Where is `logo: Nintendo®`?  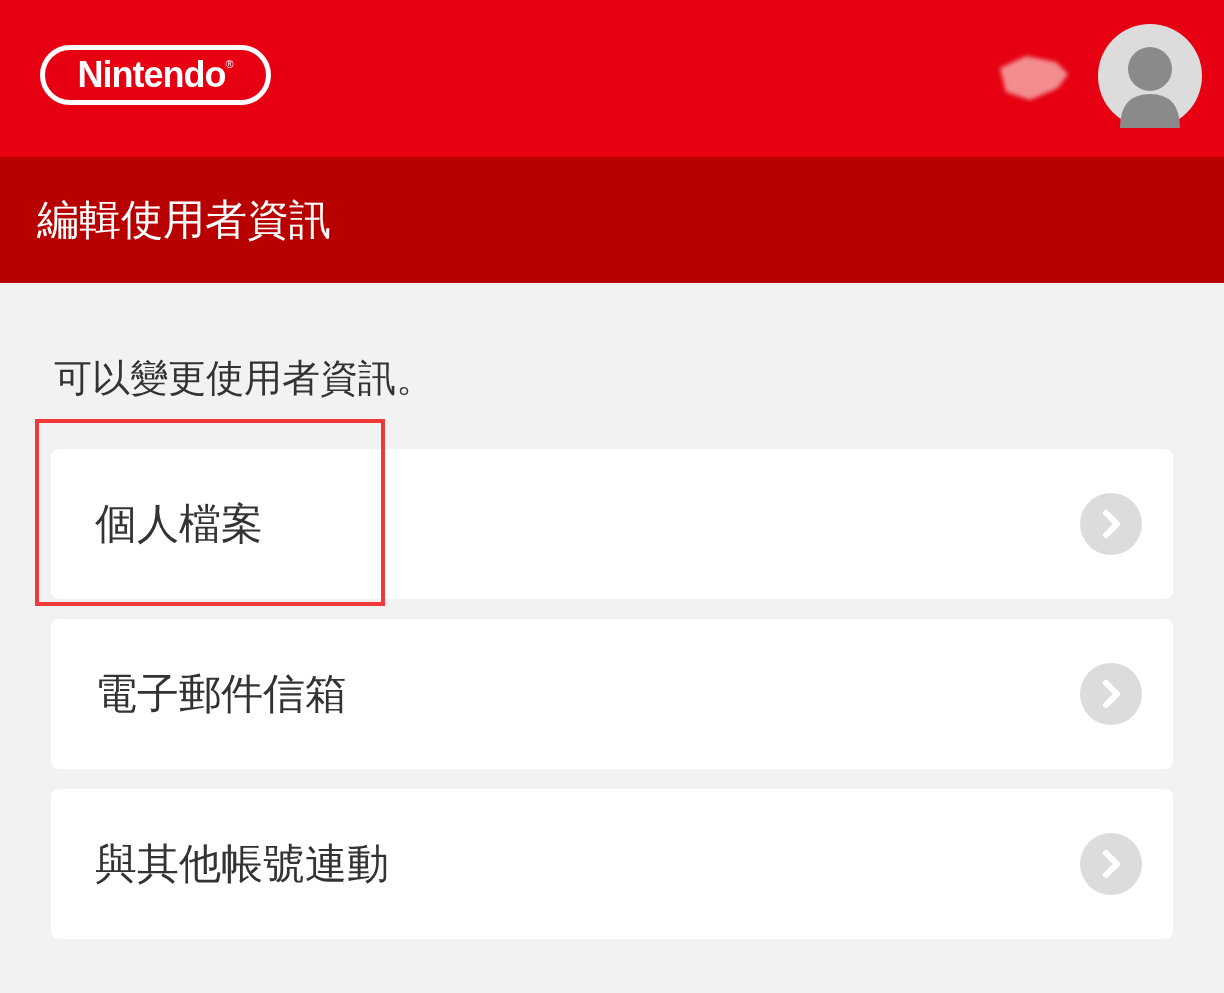
logo: Nintendo® is located at coordinates (155, 75).